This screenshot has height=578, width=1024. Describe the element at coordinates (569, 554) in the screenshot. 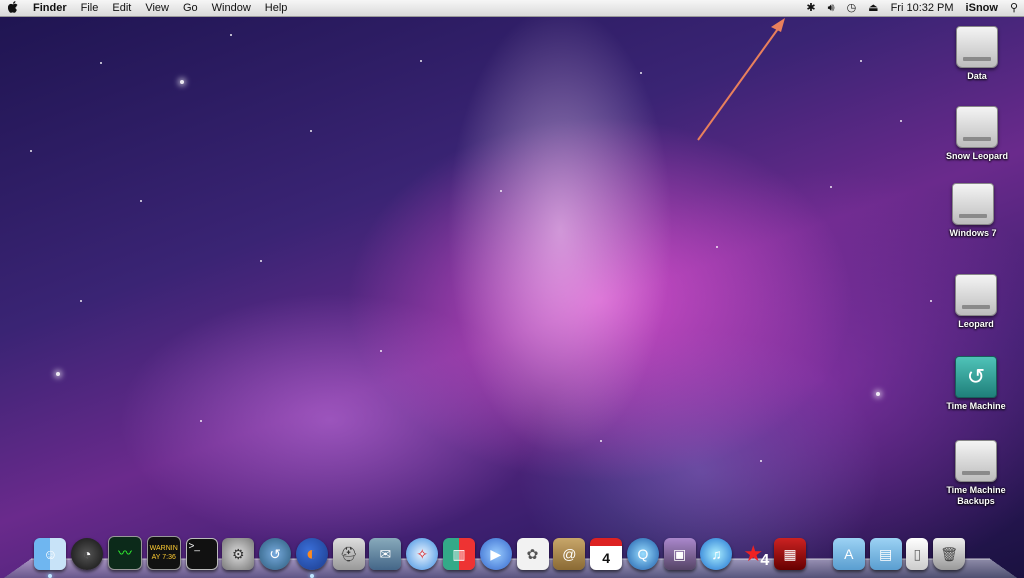

I see `address-book-dock-icon: @` at that location.